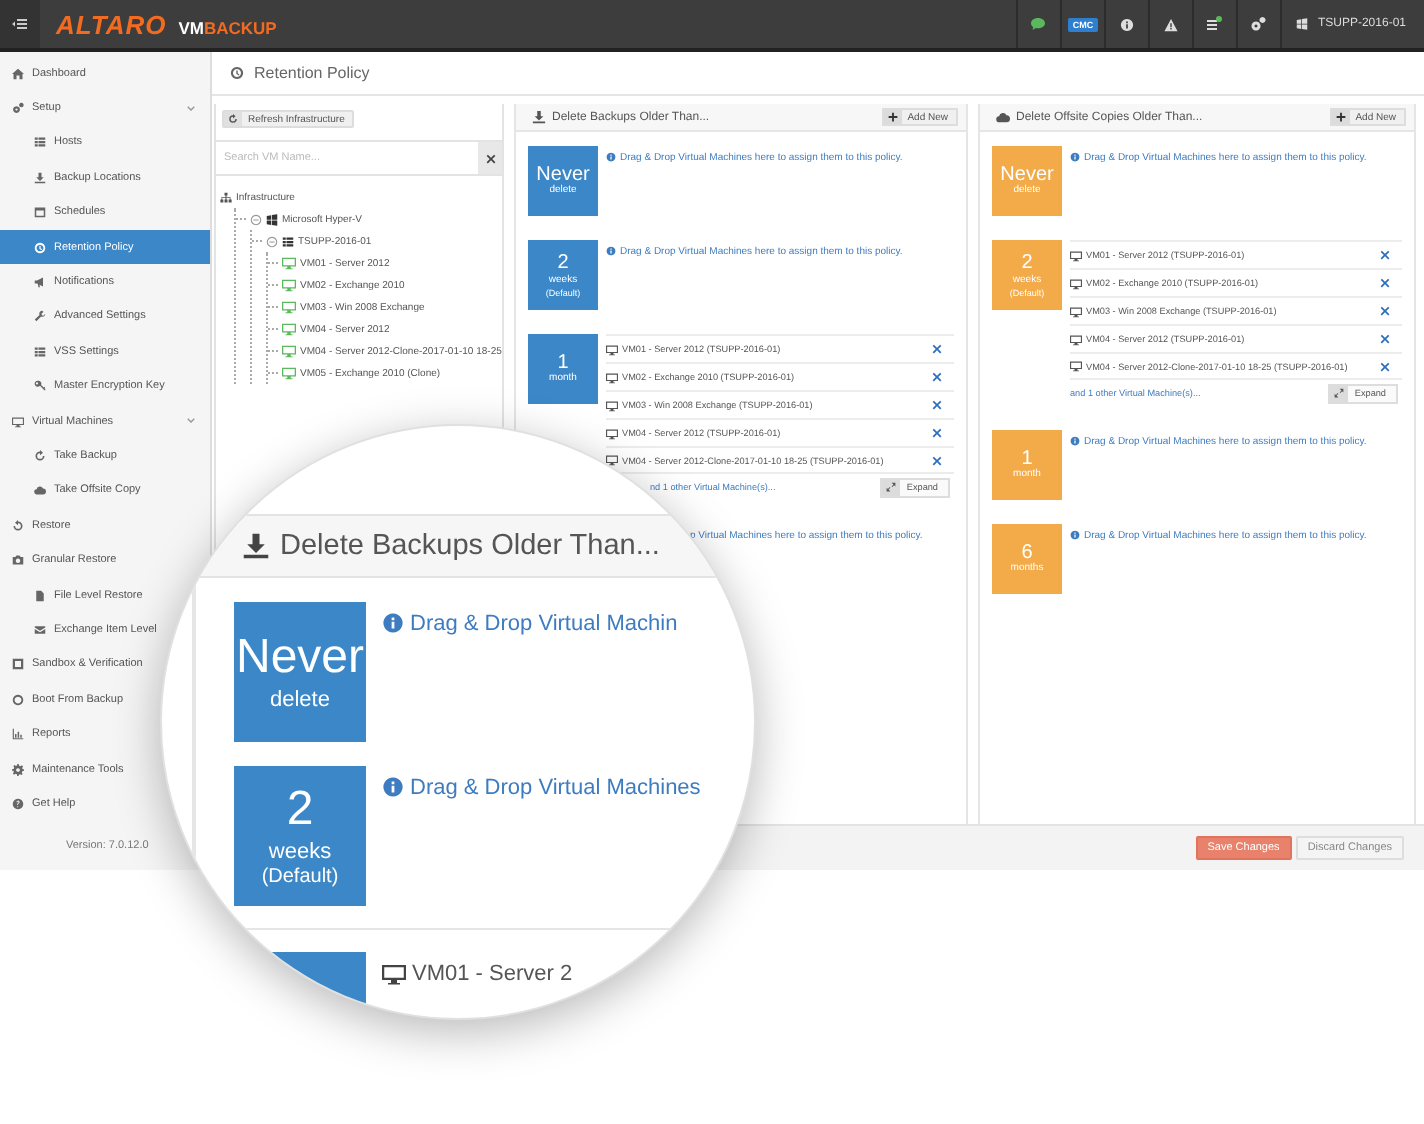 The height and width of the screenshot is (1124, 1424). I want to click on clear-search-button, so click(490, 158).